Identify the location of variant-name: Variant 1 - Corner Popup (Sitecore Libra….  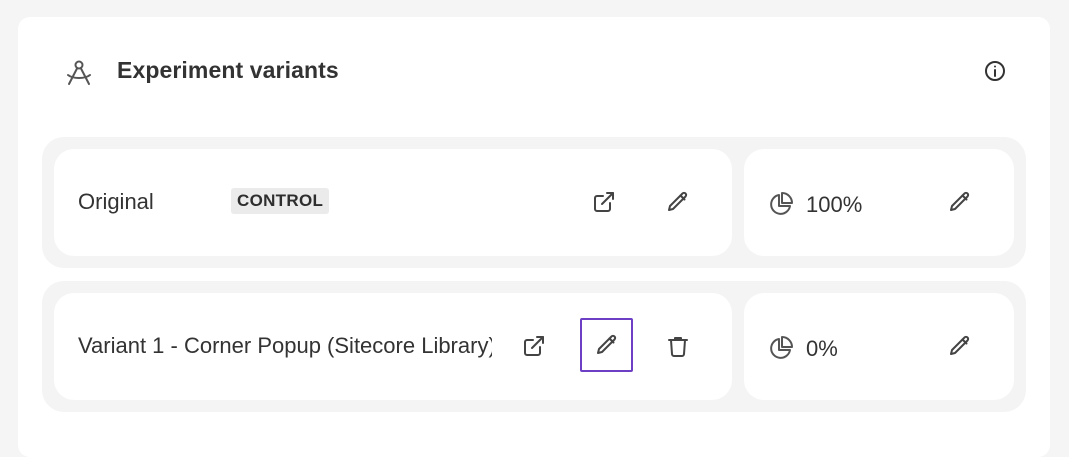
(285, 345).